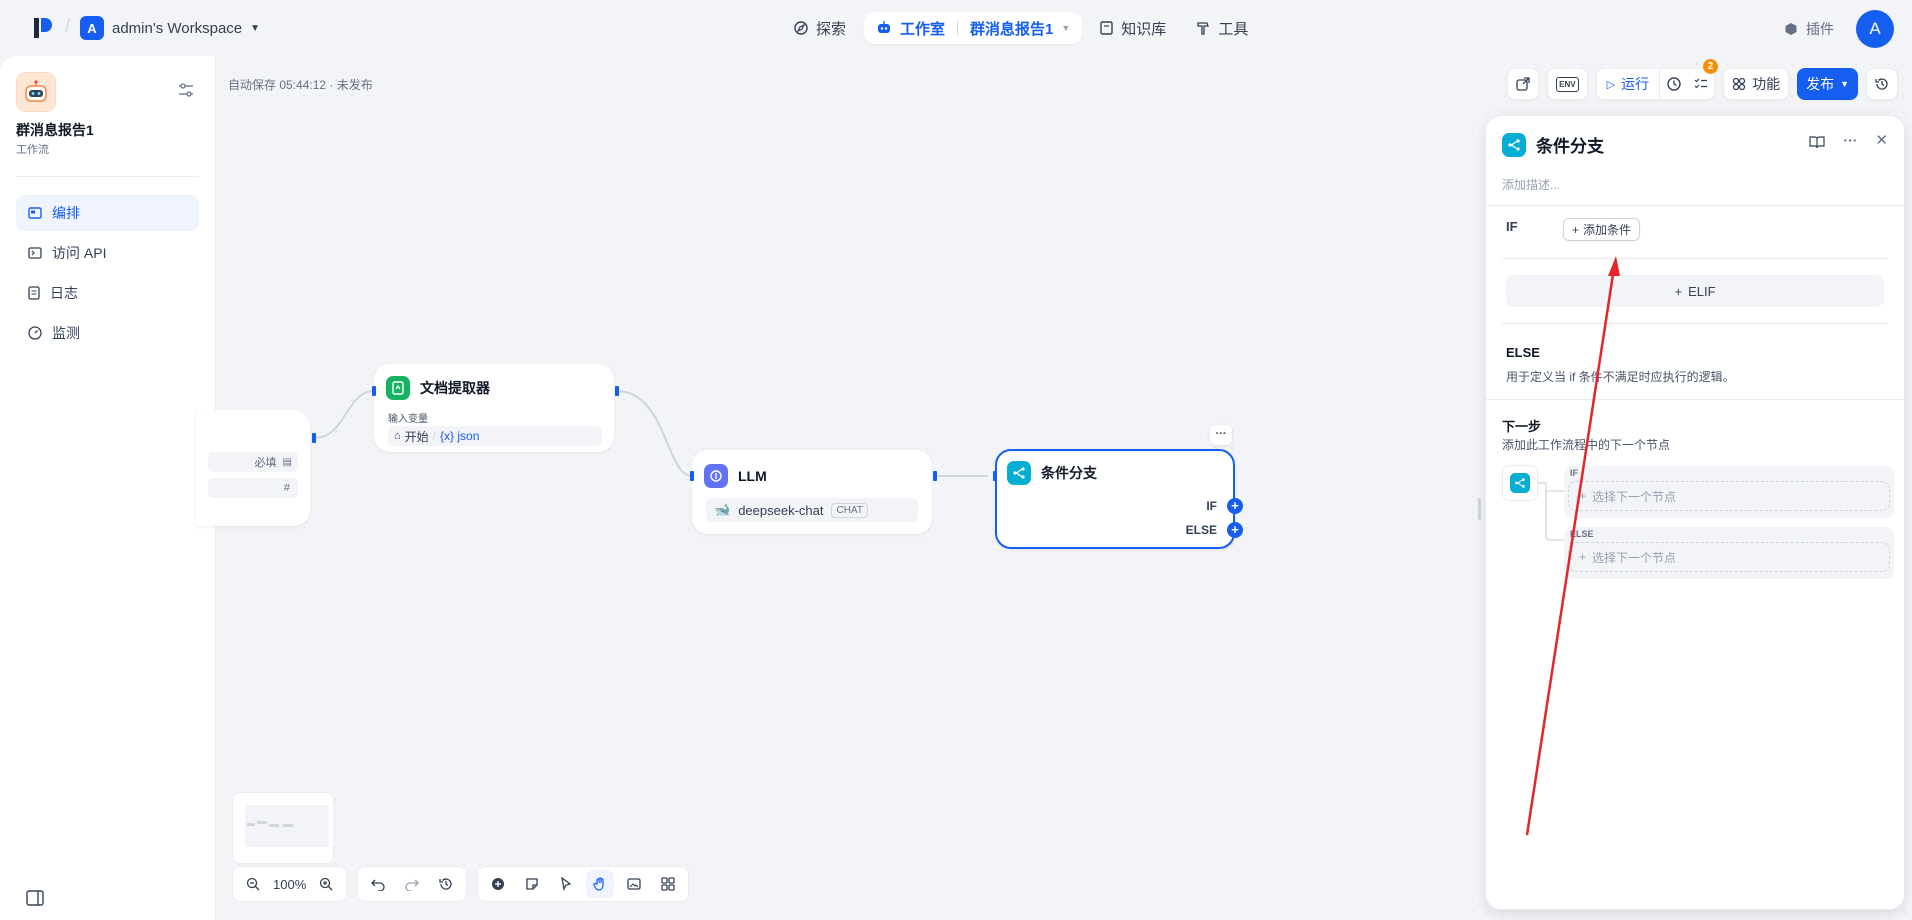  I want to click on doc-output-handle, so click(617, 391).